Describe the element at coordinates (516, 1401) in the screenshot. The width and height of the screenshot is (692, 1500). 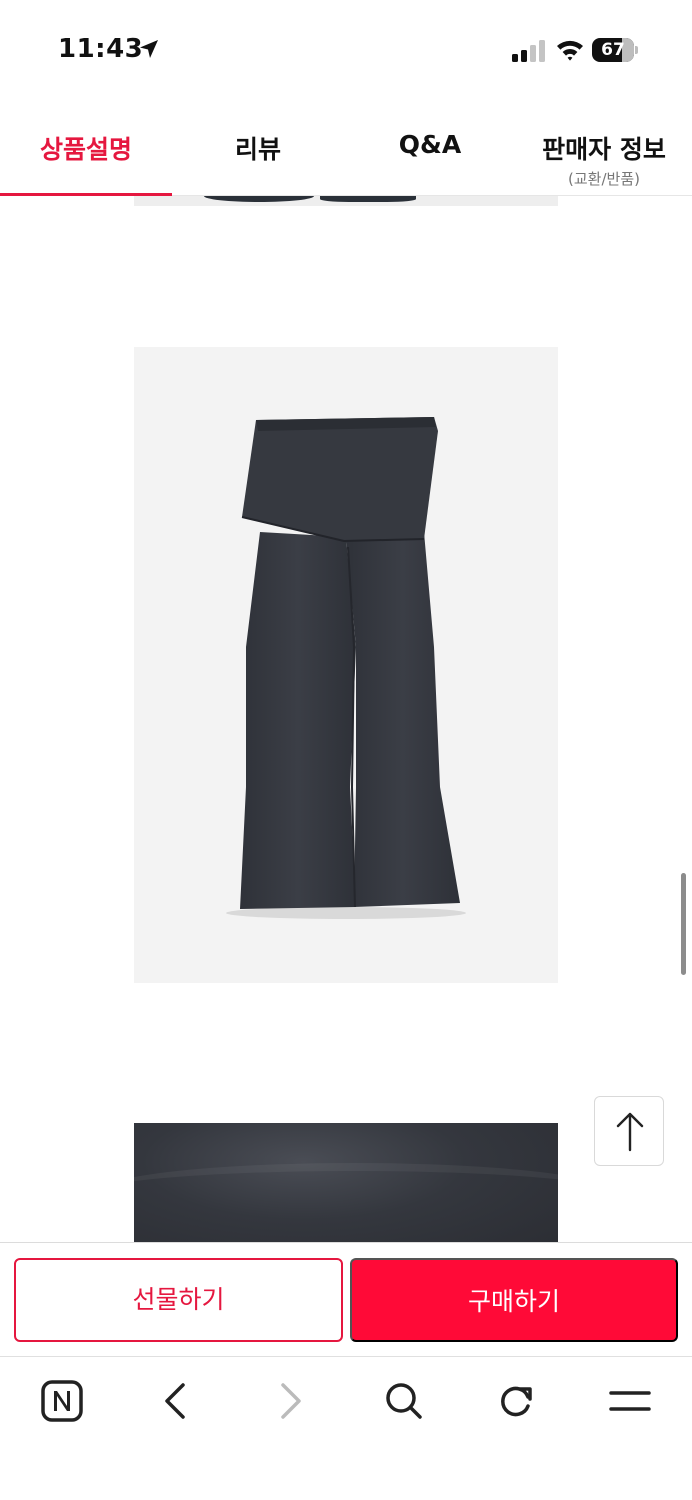
I see `reload-icon` at that location.